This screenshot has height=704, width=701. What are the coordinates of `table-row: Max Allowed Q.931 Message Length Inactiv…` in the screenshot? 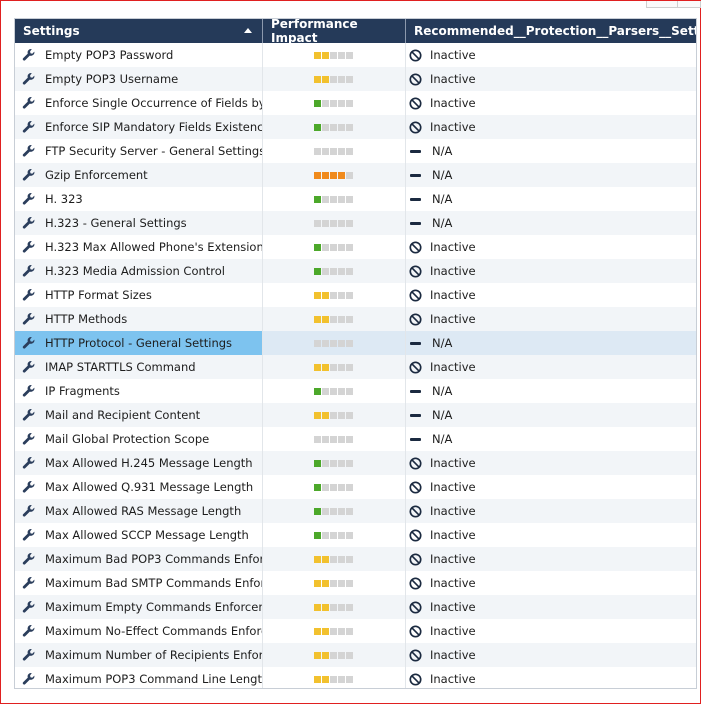 It's located at (355, 487).